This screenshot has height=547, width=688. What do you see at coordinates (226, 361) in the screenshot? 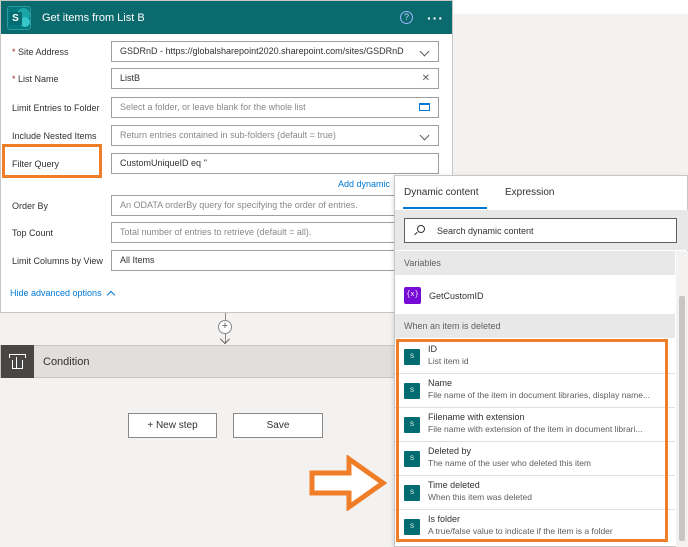
I see `condition-card: Condition` at bounding box center [226, 361].